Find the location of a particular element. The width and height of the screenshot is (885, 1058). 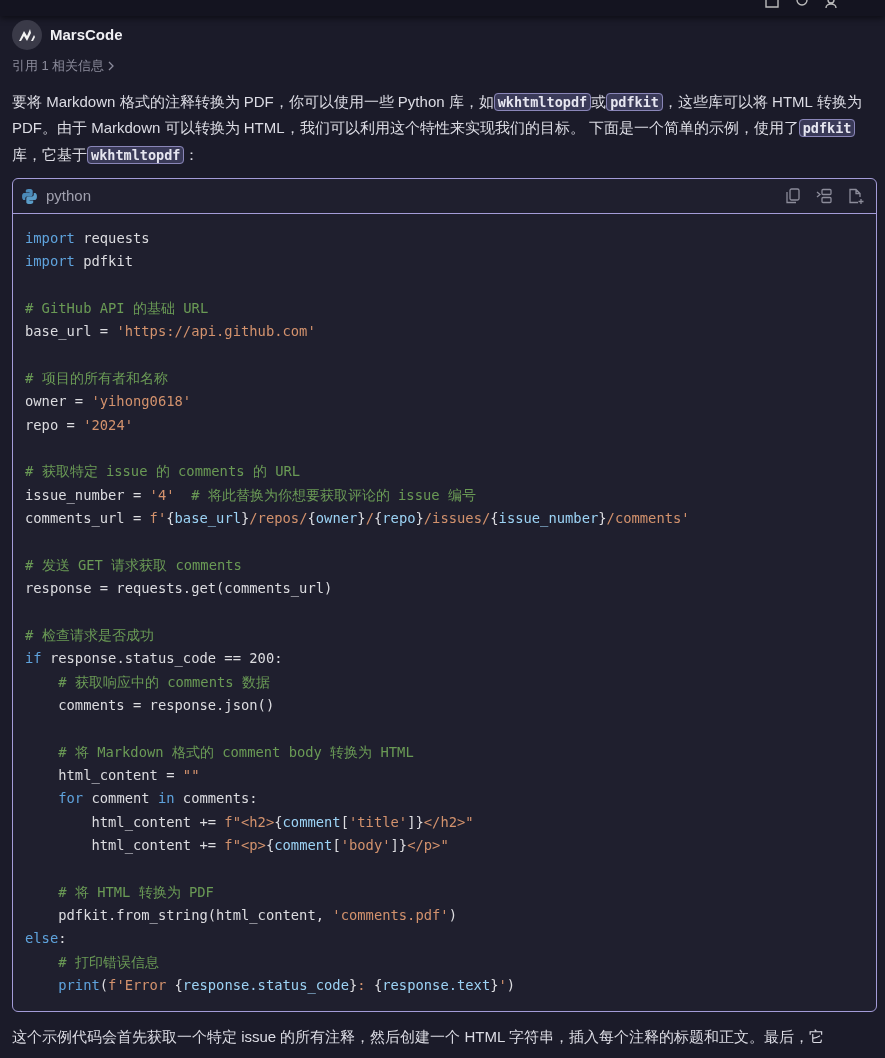

code-line: # 获取响应中的 comments 数据 is located at coordinates (164, 682).